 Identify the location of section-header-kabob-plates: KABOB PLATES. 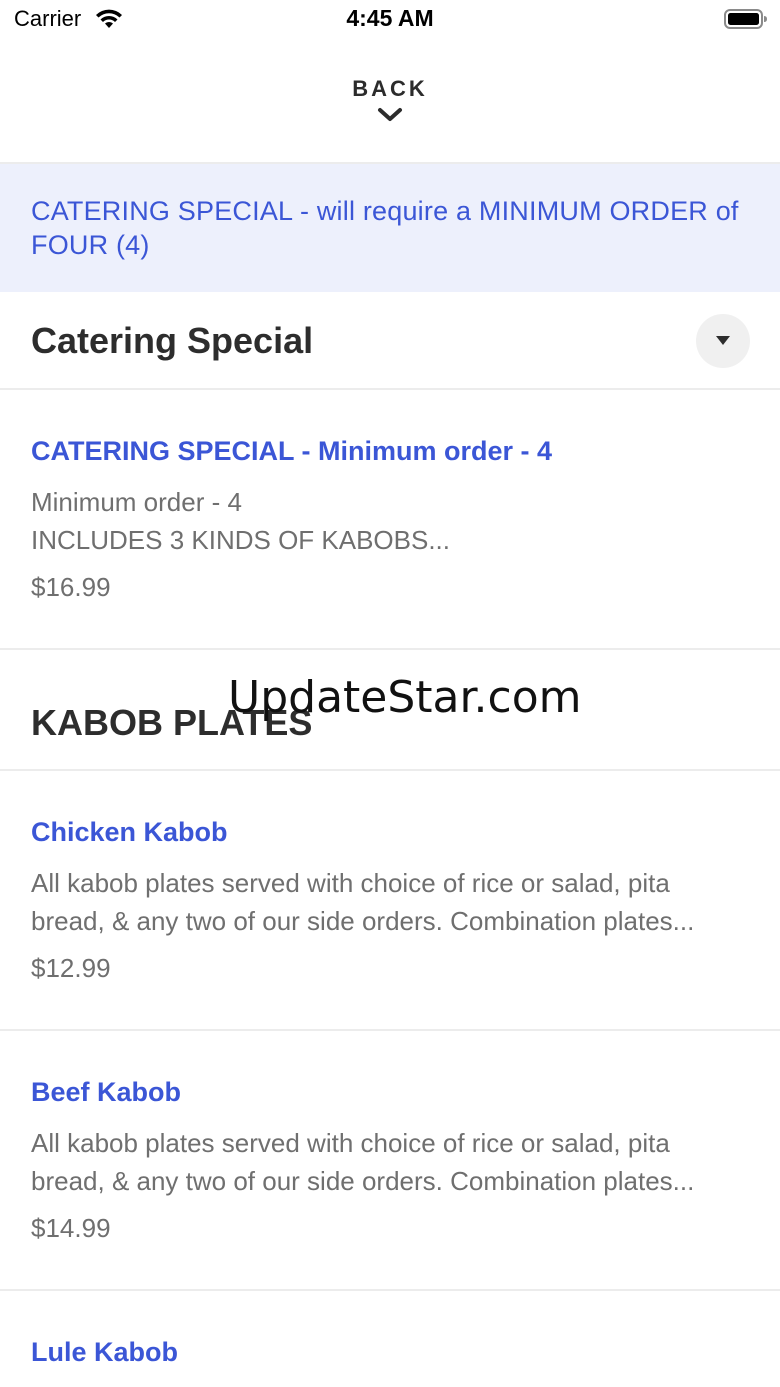
(390, 710).